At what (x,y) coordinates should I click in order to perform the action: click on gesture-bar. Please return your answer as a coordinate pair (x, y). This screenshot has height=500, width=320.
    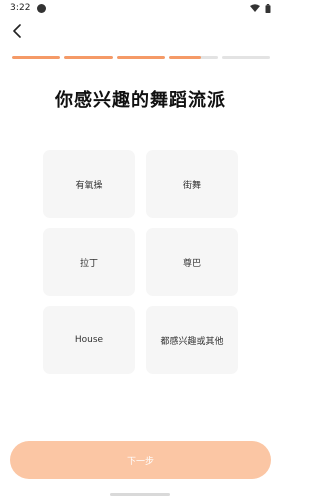
    Looking at the image, I should click on (140, 494).